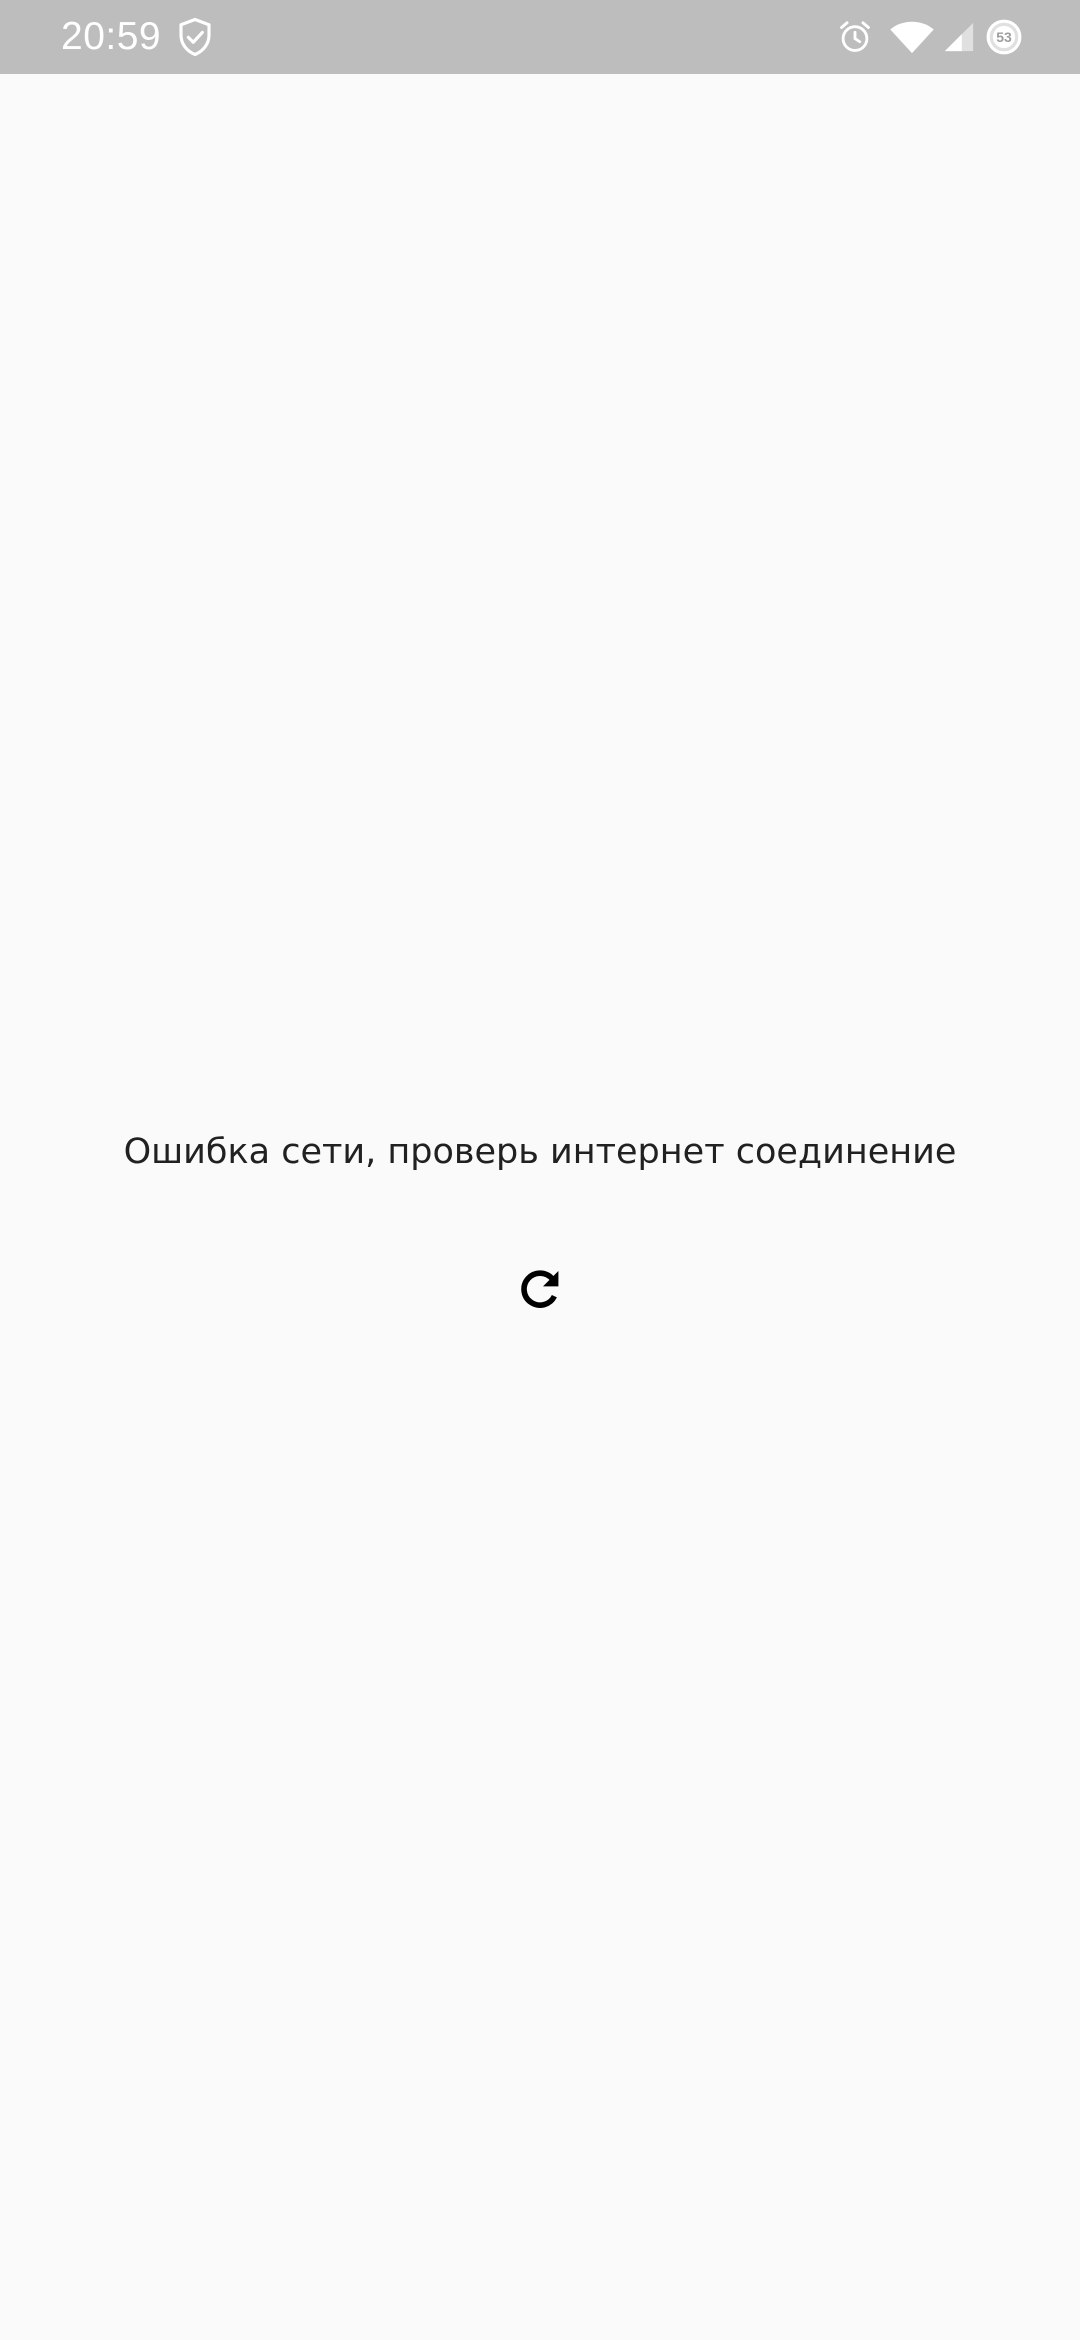 The height and width of the screenshot is (2340, 1080). What do you see at coordinates (1004, 37) in the screenshot?
I see `battery-level: 53` at bounding box center [1004, 37].